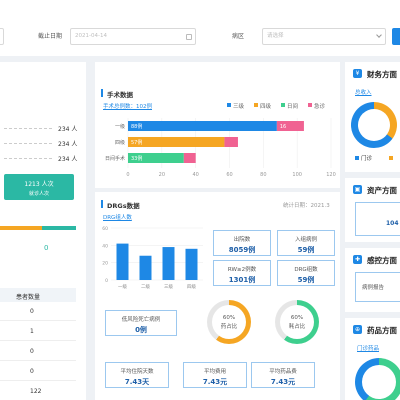 Image resolution: width=400 pixels, height=400 pixels. Describe the element at coordinates (283, 372) in the screenshot. I see `drg-bottom-label: 平均药品费` at that location.